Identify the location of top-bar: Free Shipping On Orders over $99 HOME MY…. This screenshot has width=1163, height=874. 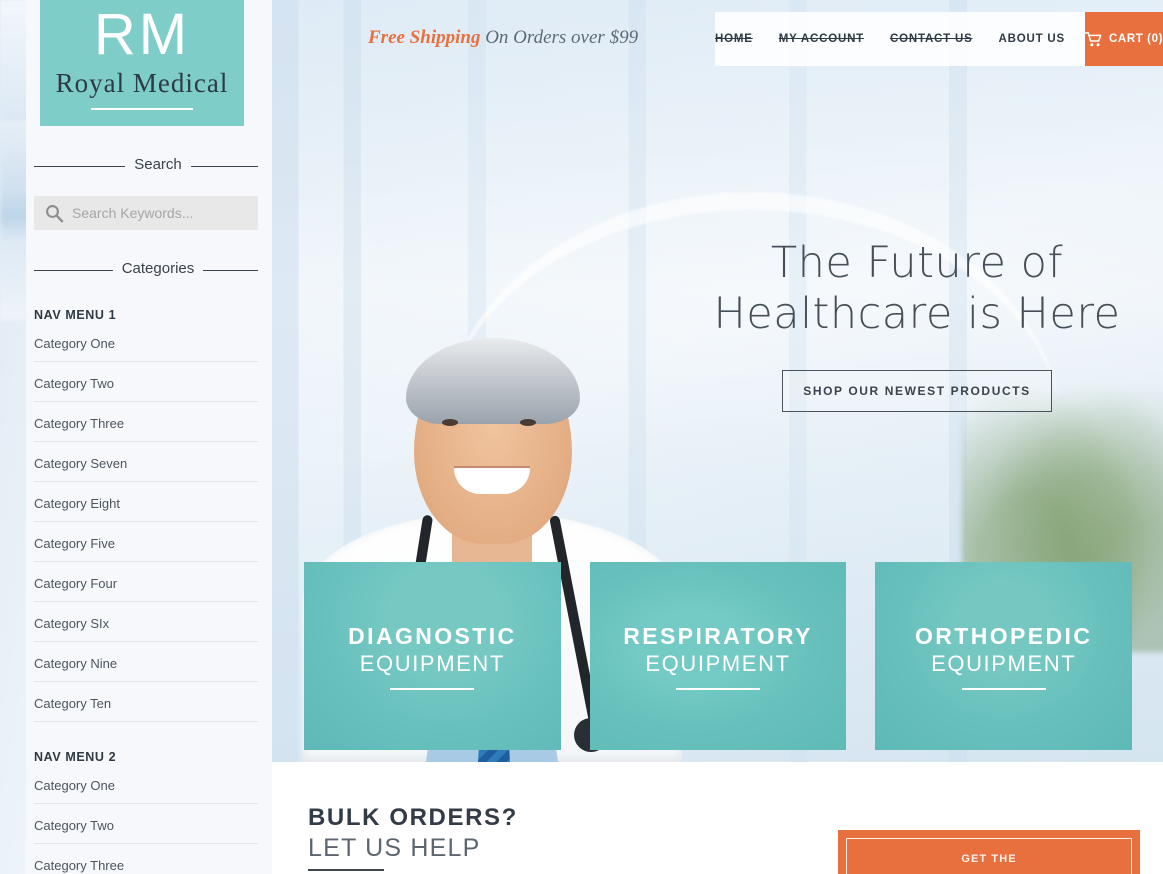
(717, 37).